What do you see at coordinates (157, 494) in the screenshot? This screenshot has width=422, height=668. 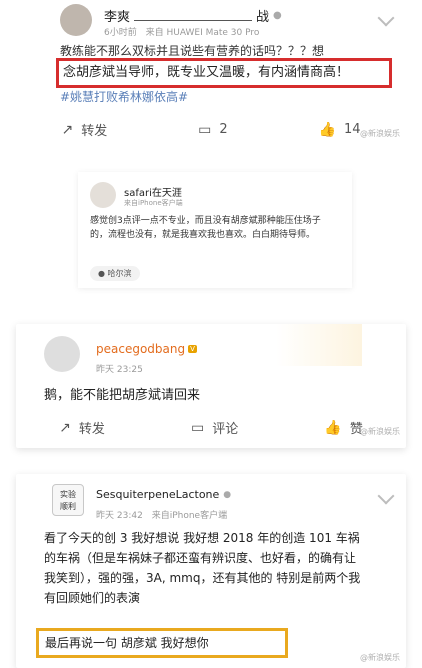 I see `username: SesquiterpeneLactone` at bounding box center [157, 494].